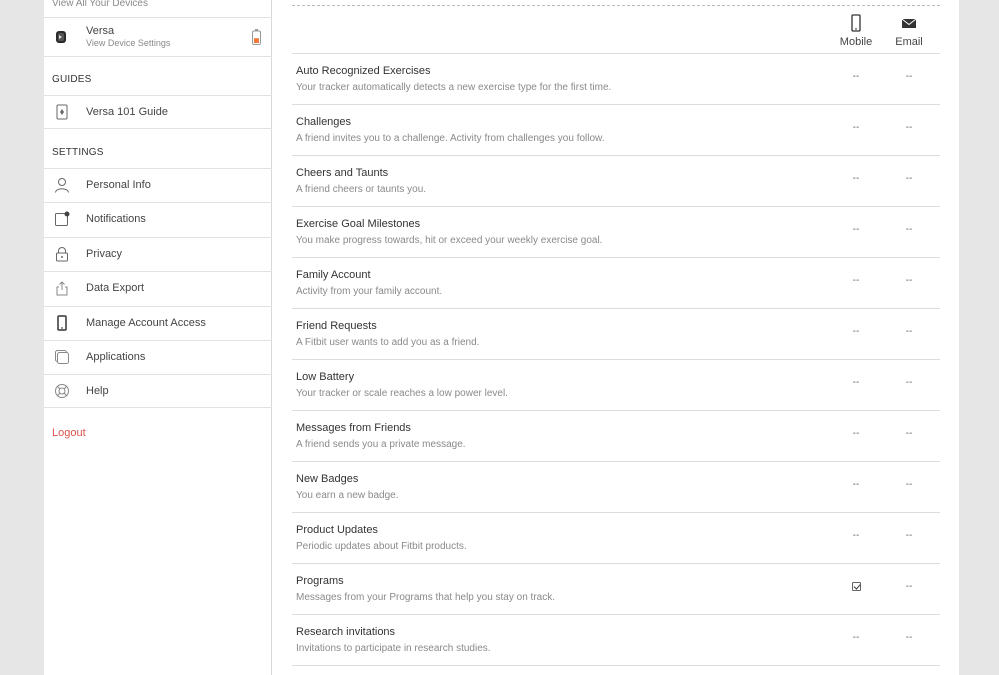 The image size is (999, 675). Describe the element at coordinates (909, 23) in the screenshot. I see `envelope-icon` at that location.